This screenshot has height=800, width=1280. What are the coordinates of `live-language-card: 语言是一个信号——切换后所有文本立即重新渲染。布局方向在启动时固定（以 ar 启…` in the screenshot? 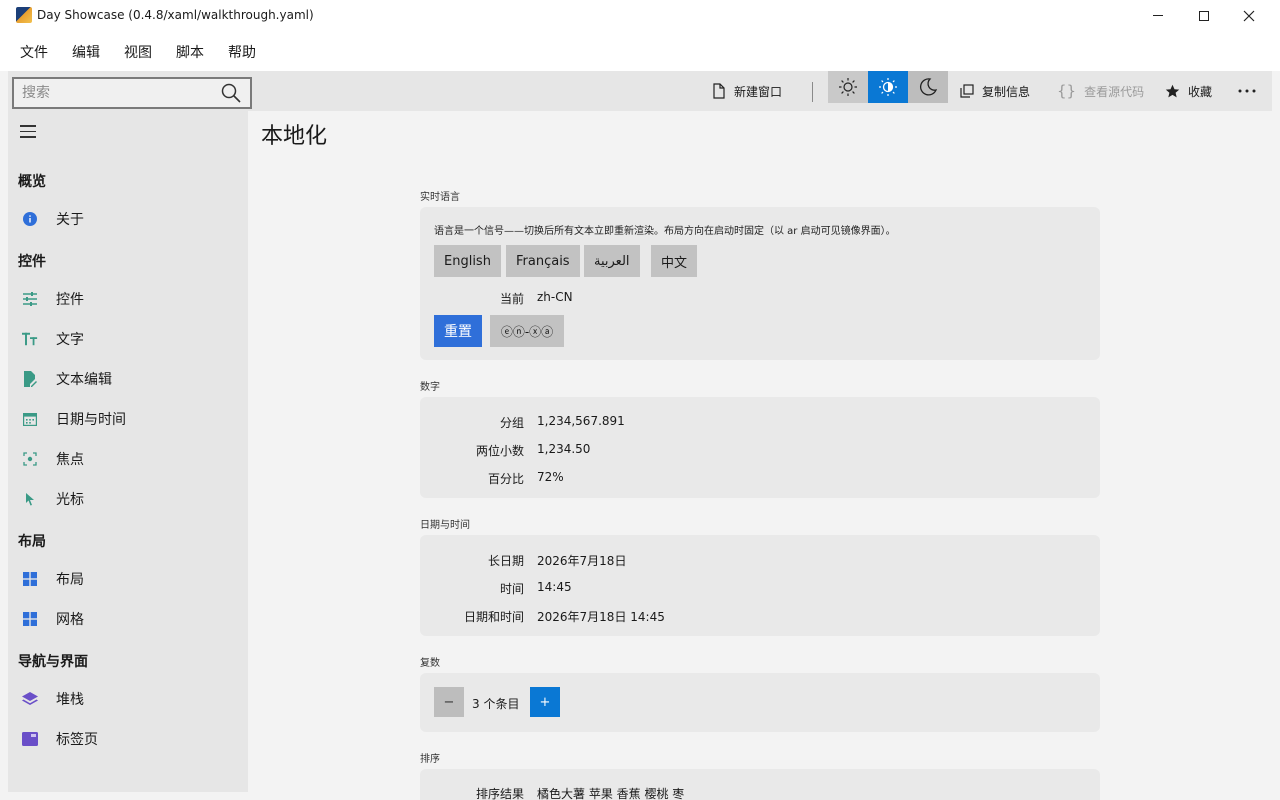 It's located at (760, 283).